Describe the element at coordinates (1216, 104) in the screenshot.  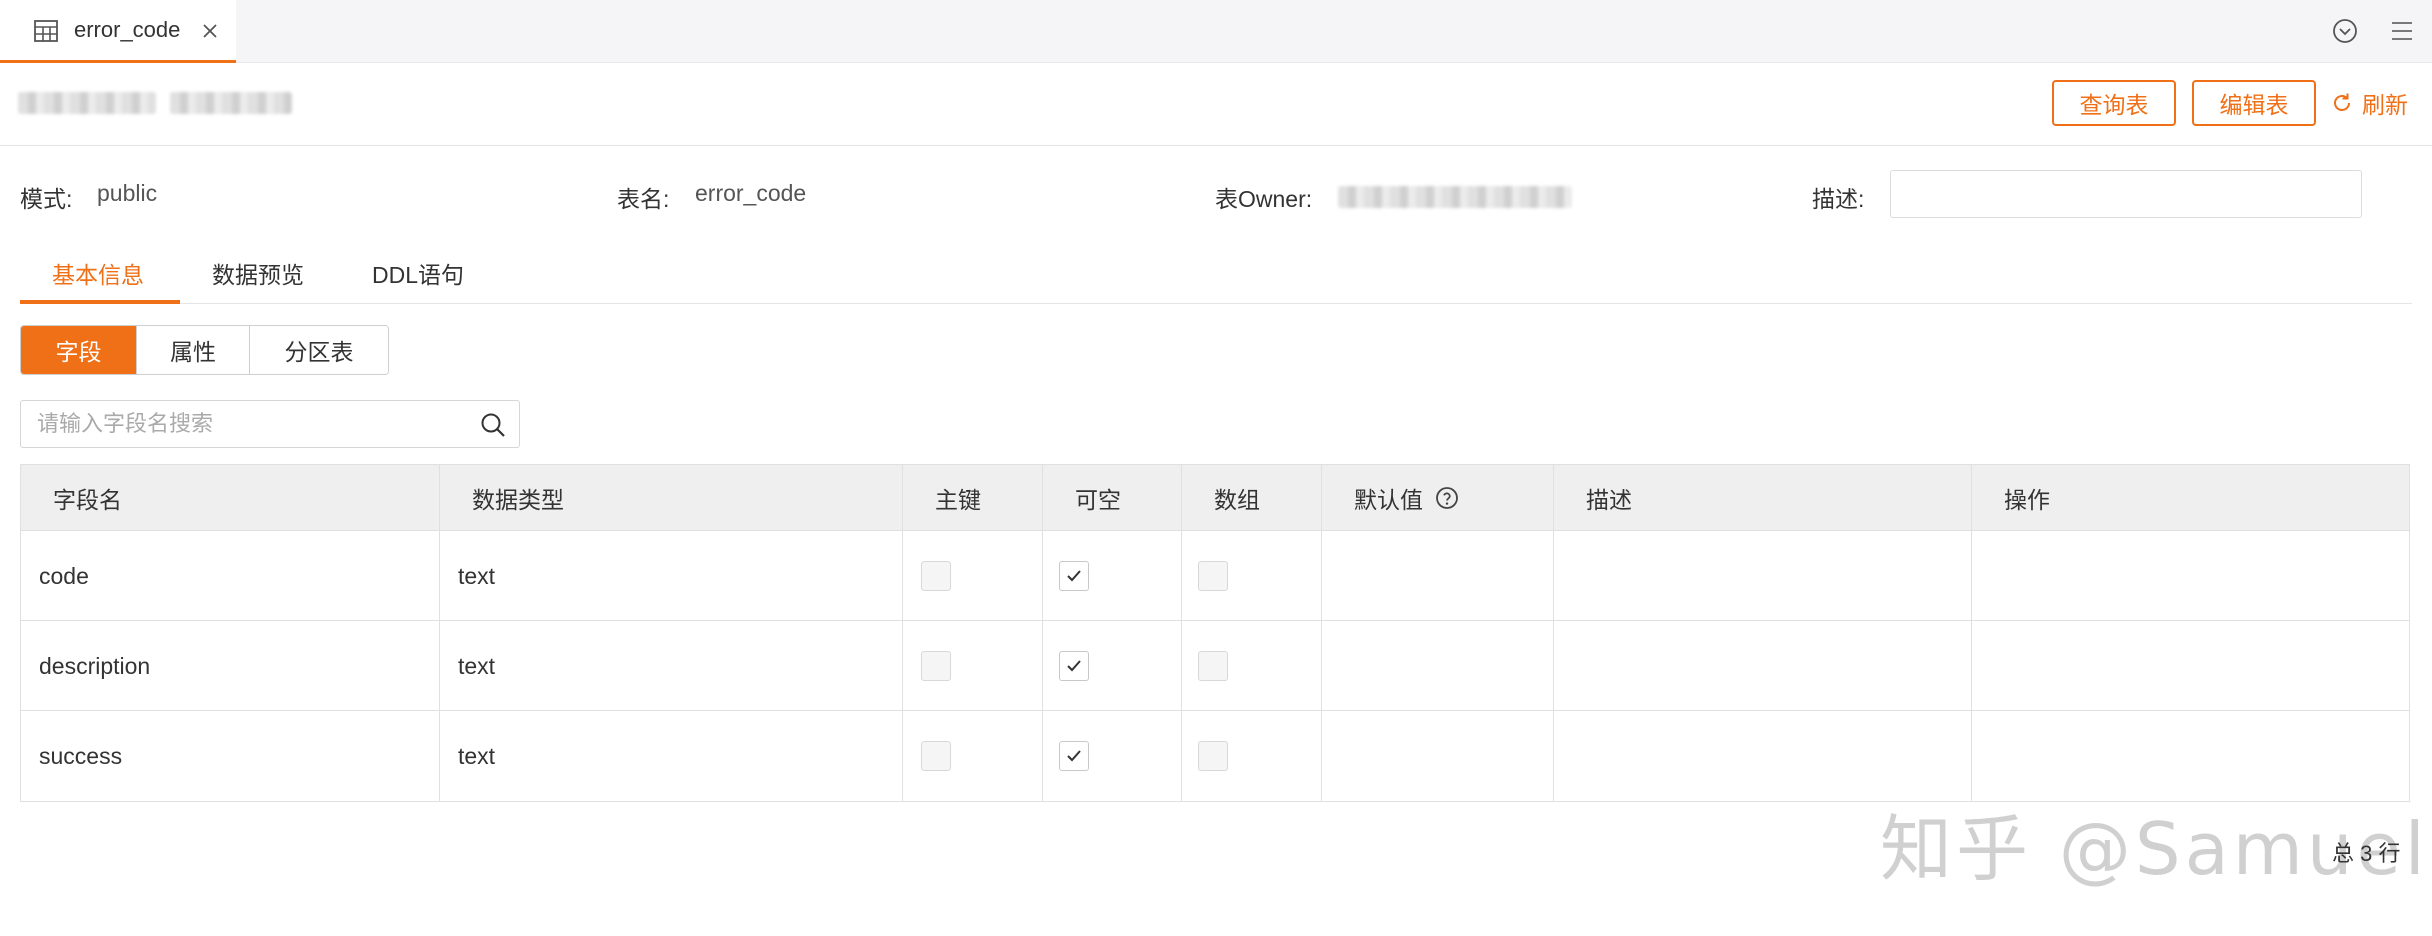
I see `header: 查询表 编辑表 刷新` at that location.